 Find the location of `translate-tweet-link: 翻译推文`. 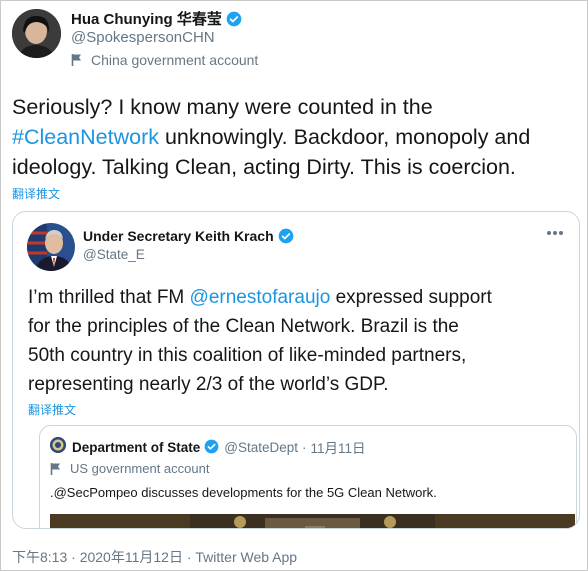

translate-tweet-link: 翻译推文 is located at coordinates (36, 193).